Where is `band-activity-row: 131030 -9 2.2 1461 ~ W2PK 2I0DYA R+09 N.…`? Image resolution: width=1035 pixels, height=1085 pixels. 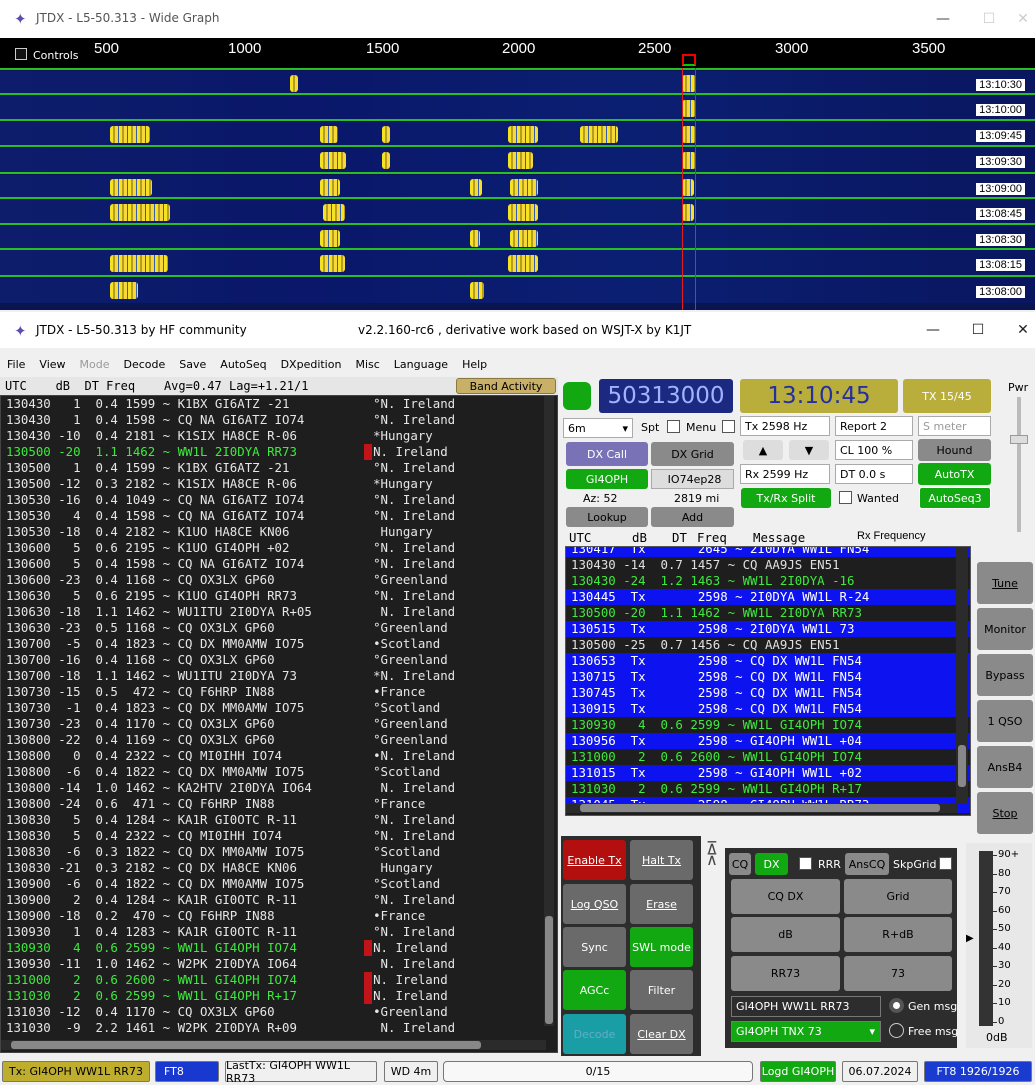
band-activity-row: 131030 -9 2.2 1461 ~ W2PK 2I0DYA R+09 N.… is located at coordinates (279, 1028).